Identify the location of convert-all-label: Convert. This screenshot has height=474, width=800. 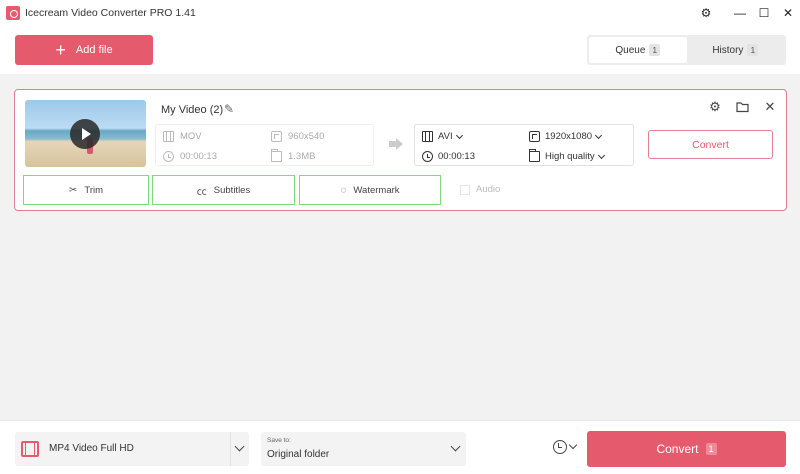
(677, 449).